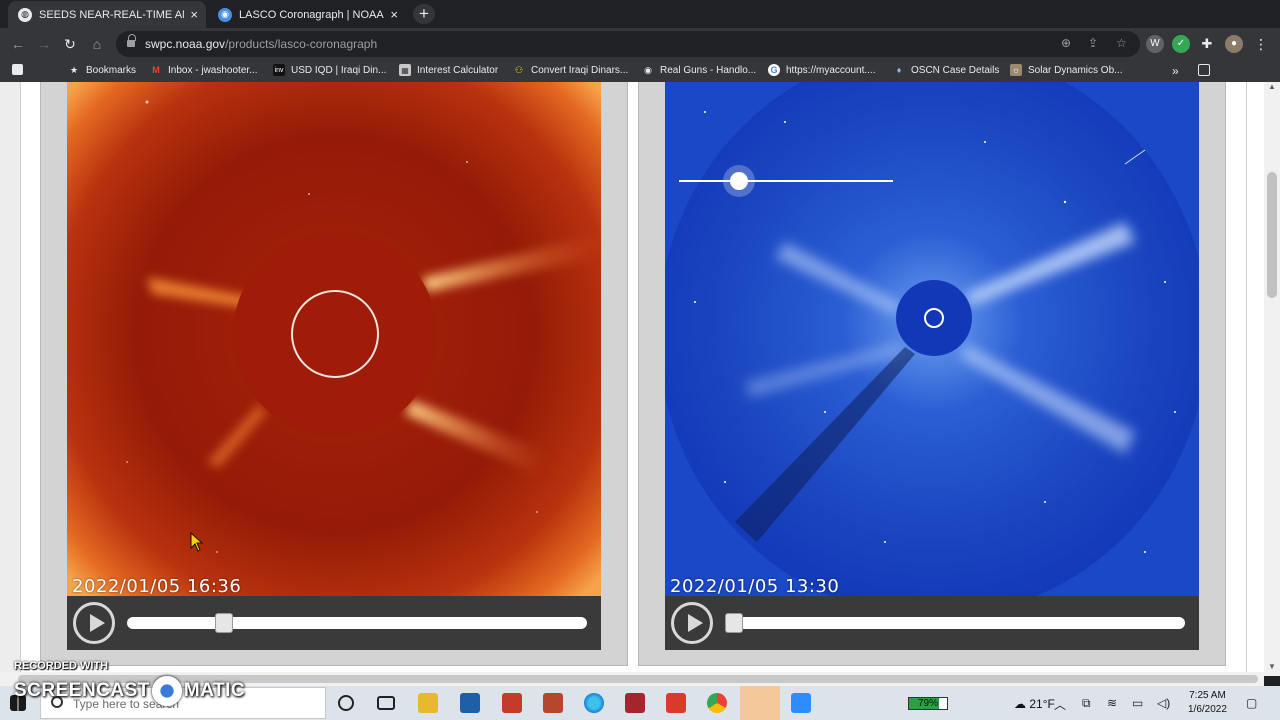 The width and height of the screenshot is (1280, 720). Describe the element at coordinates (553, 703) in the screenshot. I see `reader-icon` at that location.